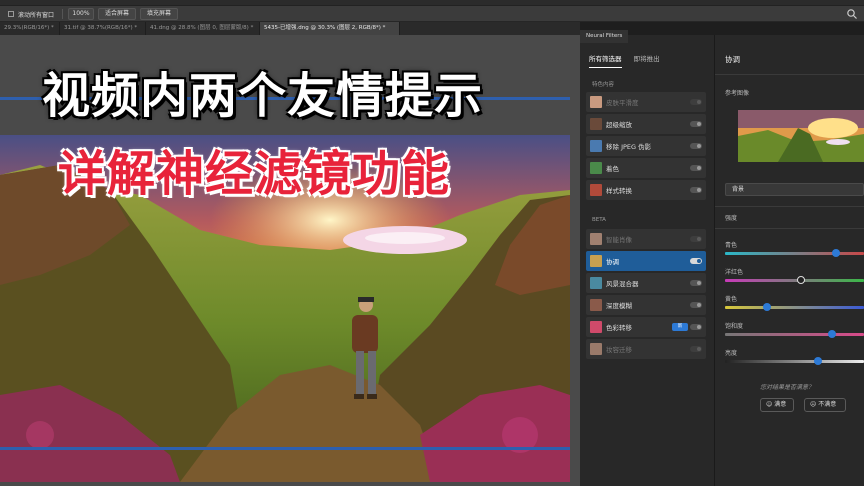  Describe the element at coordinates (629, 147) in the screenshot. I see `filter-label: 移除 JPEG 伪影` at that location.